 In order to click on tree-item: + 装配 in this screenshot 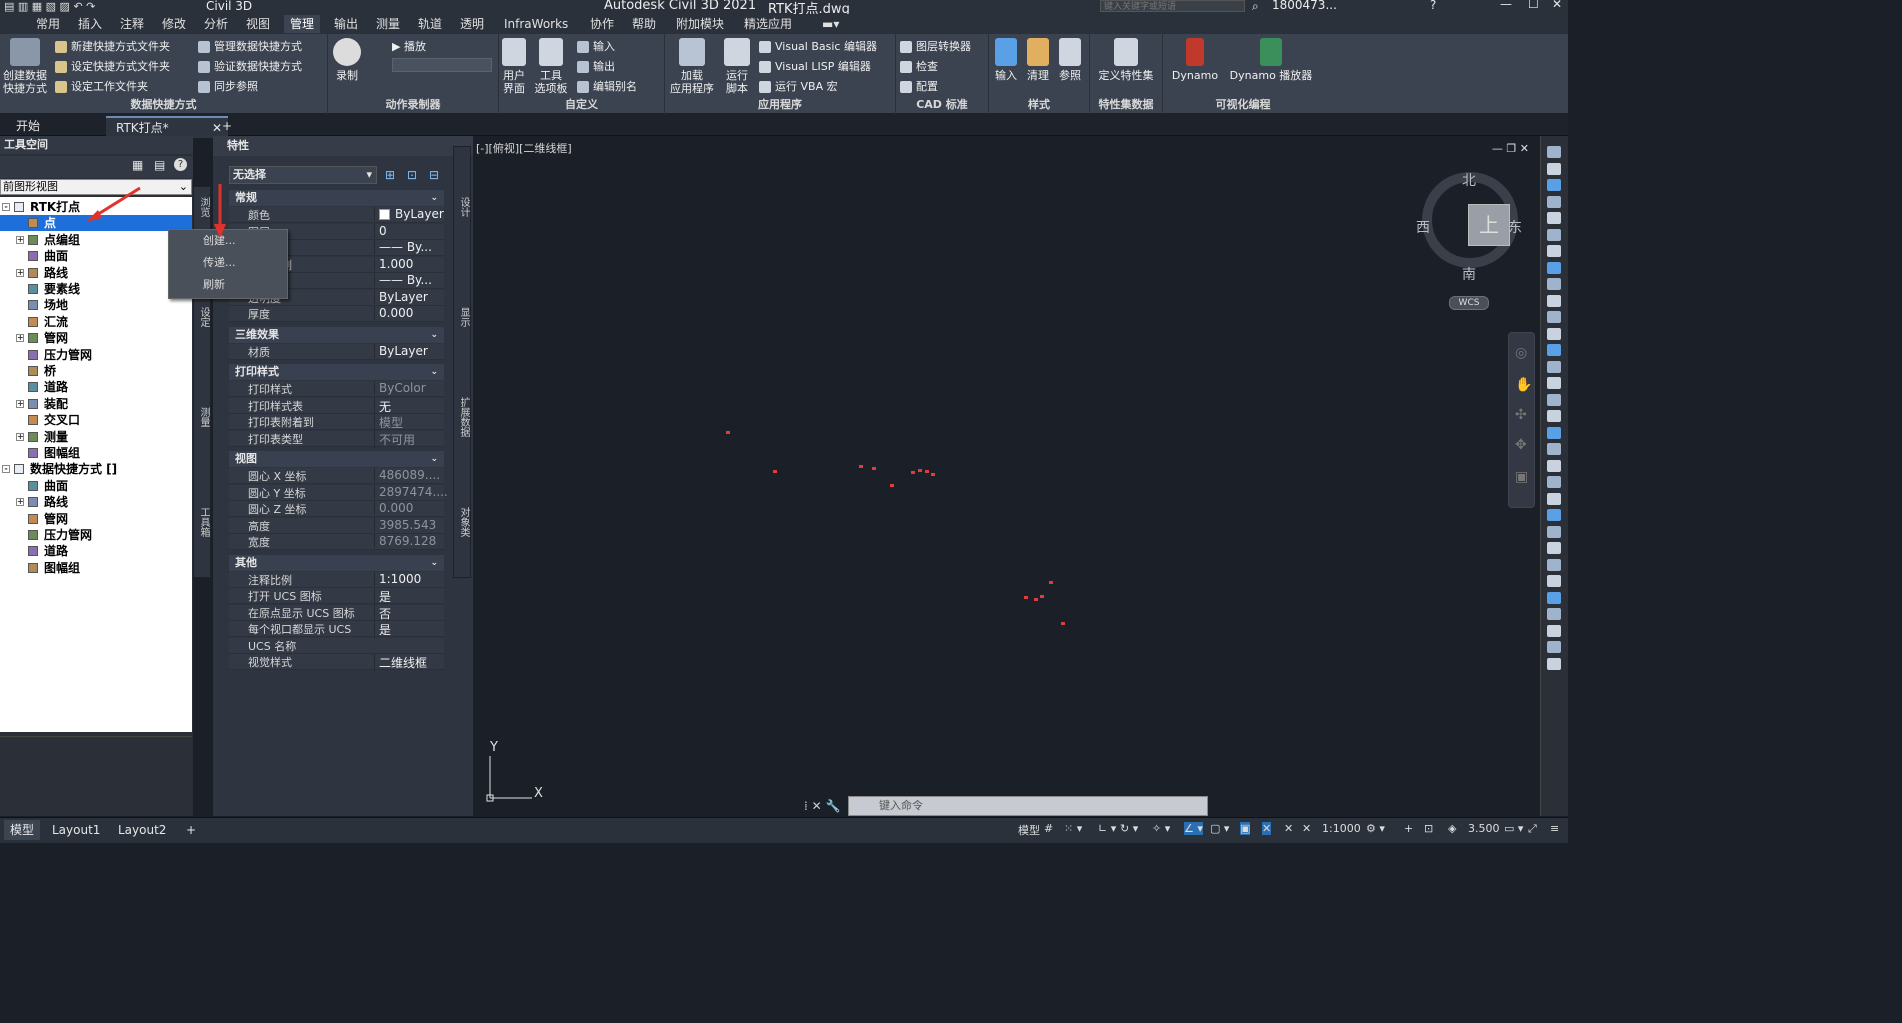, I will do `click(96, 404)`.